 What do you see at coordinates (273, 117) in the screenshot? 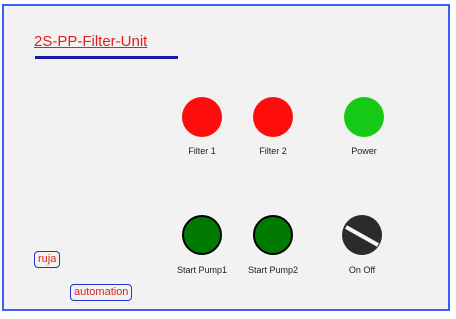
I see `filter2-indicator-light` at bounding box center [273, 117].